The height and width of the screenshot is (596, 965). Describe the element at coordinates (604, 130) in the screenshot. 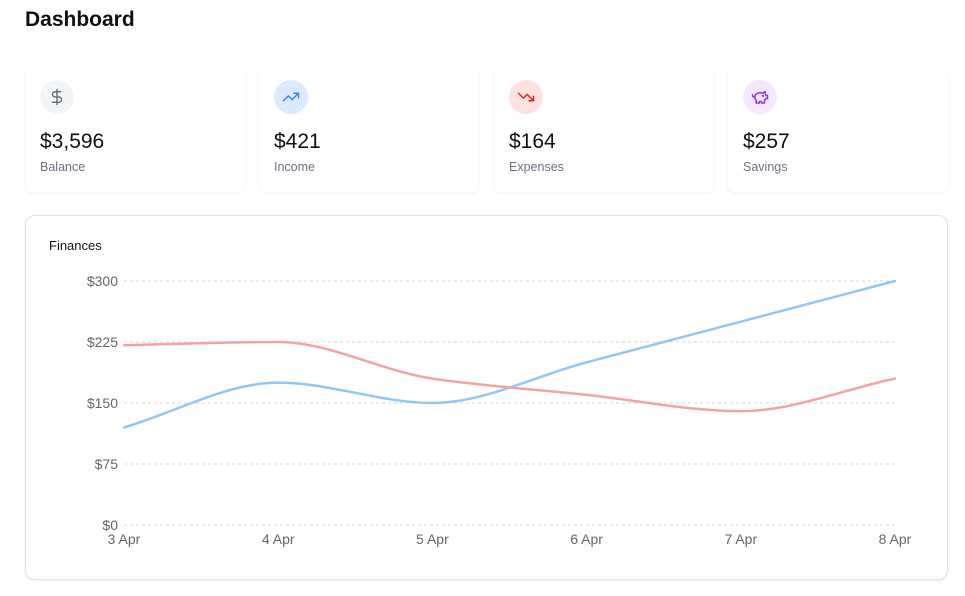

I see `expenses-card: $164 Expenses` at that location.